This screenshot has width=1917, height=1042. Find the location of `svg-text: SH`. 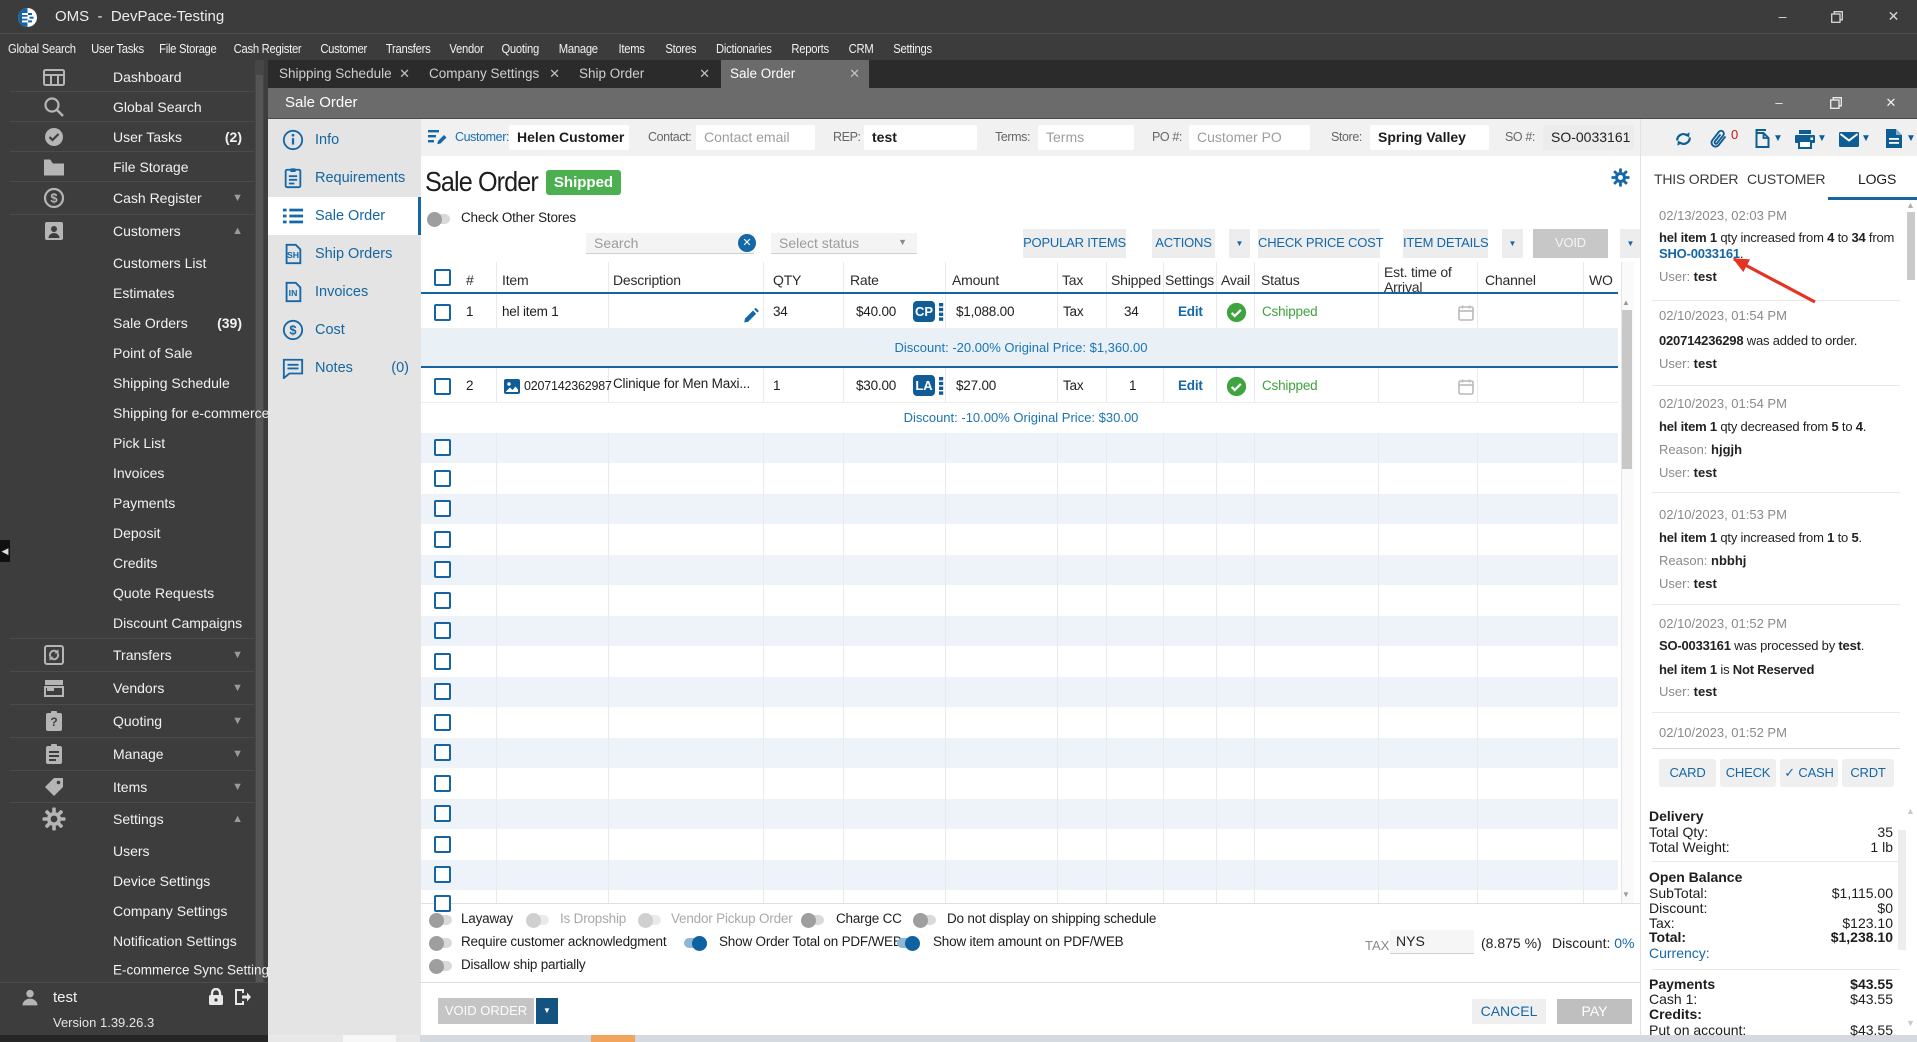

svg-text: SH is located at coordinates (293, 255).